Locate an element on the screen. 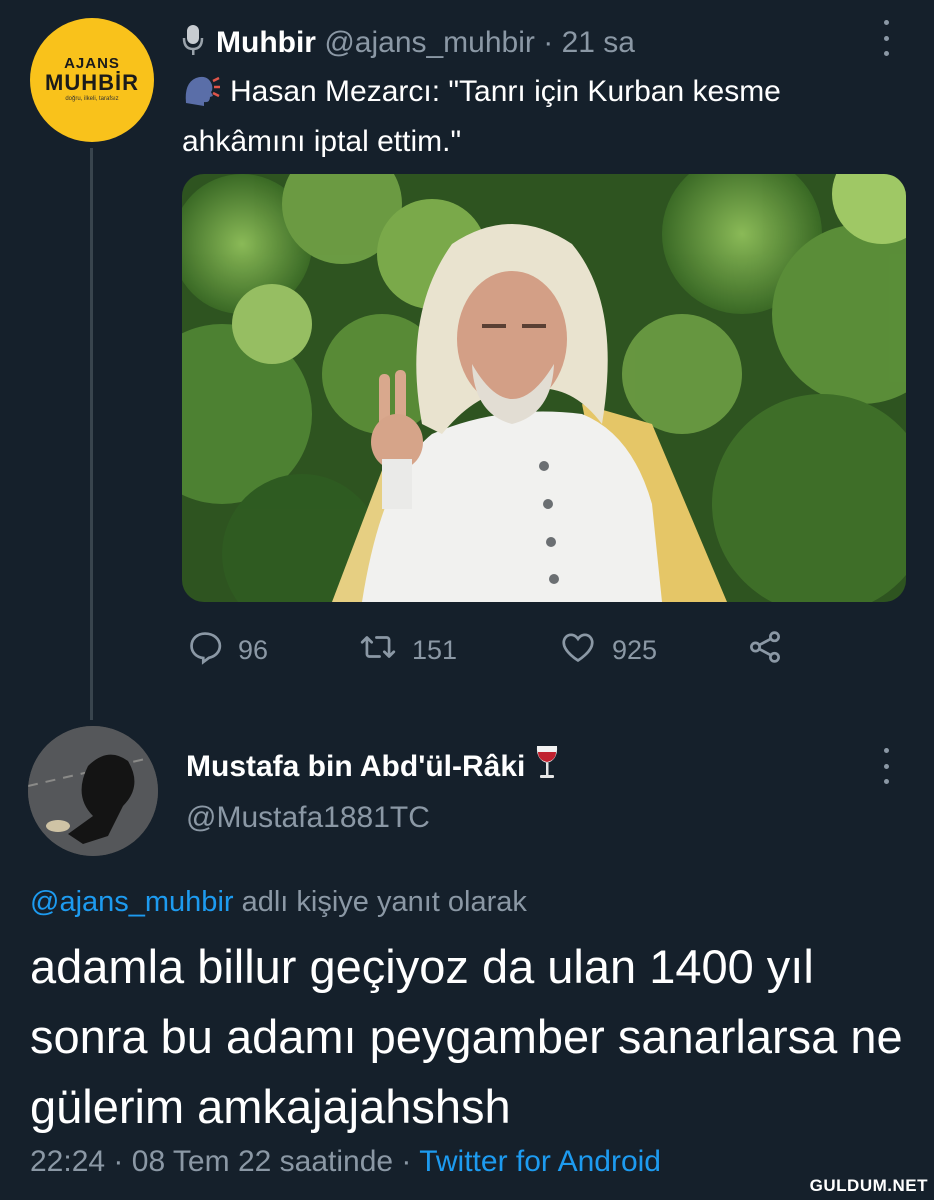  tweet-text-line1: Hasan Mezarcı: "Tanrı için Kurban kesme is located at coordinates (505, 91).